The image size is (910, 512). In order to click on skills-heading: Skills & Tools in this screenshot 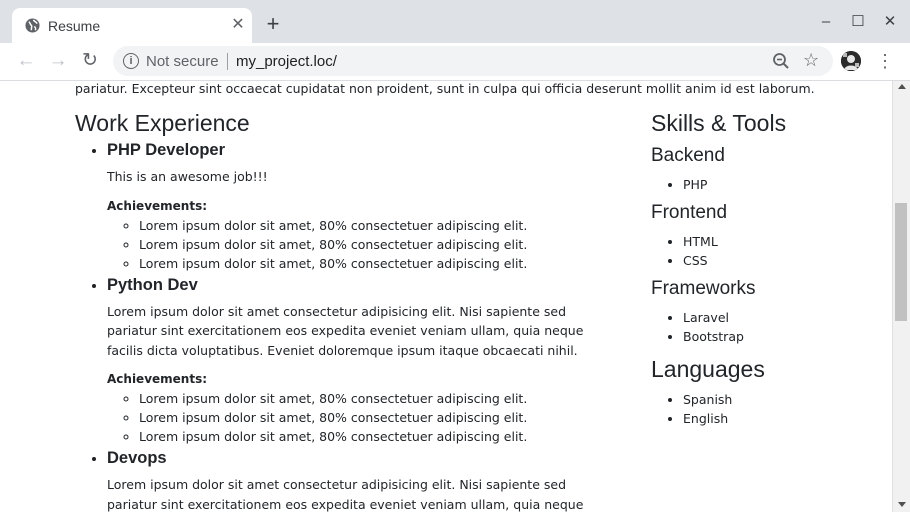, I will do `click(719, 123)`.